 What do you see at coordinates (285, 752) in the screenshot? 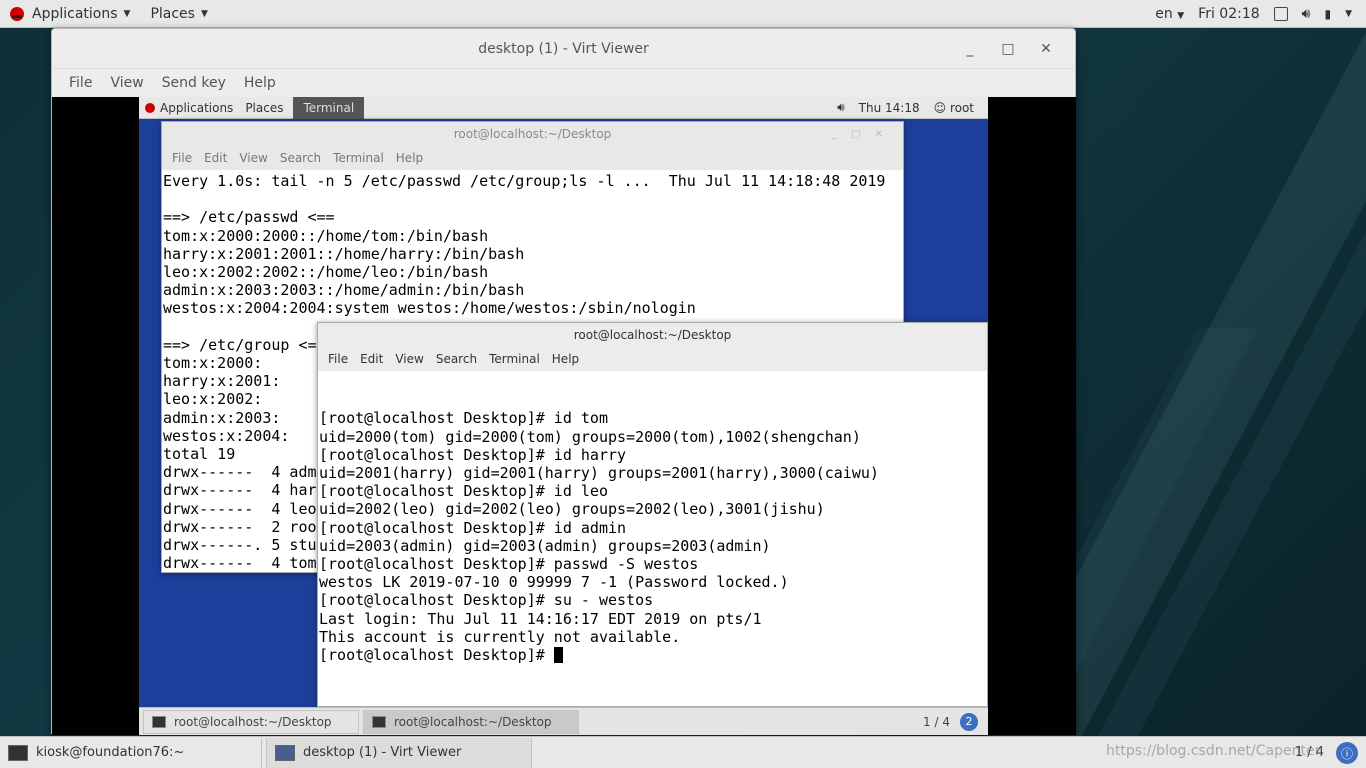
I see `monitor-icon` at bounding box center [285, 752].